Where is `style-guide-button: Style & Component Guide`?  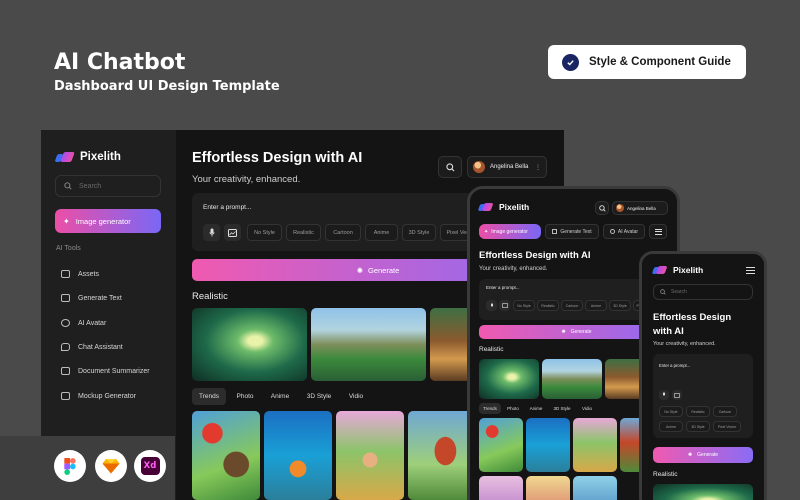
style-guide-button: Style & Component Guide is located at coordinates (647, 62).